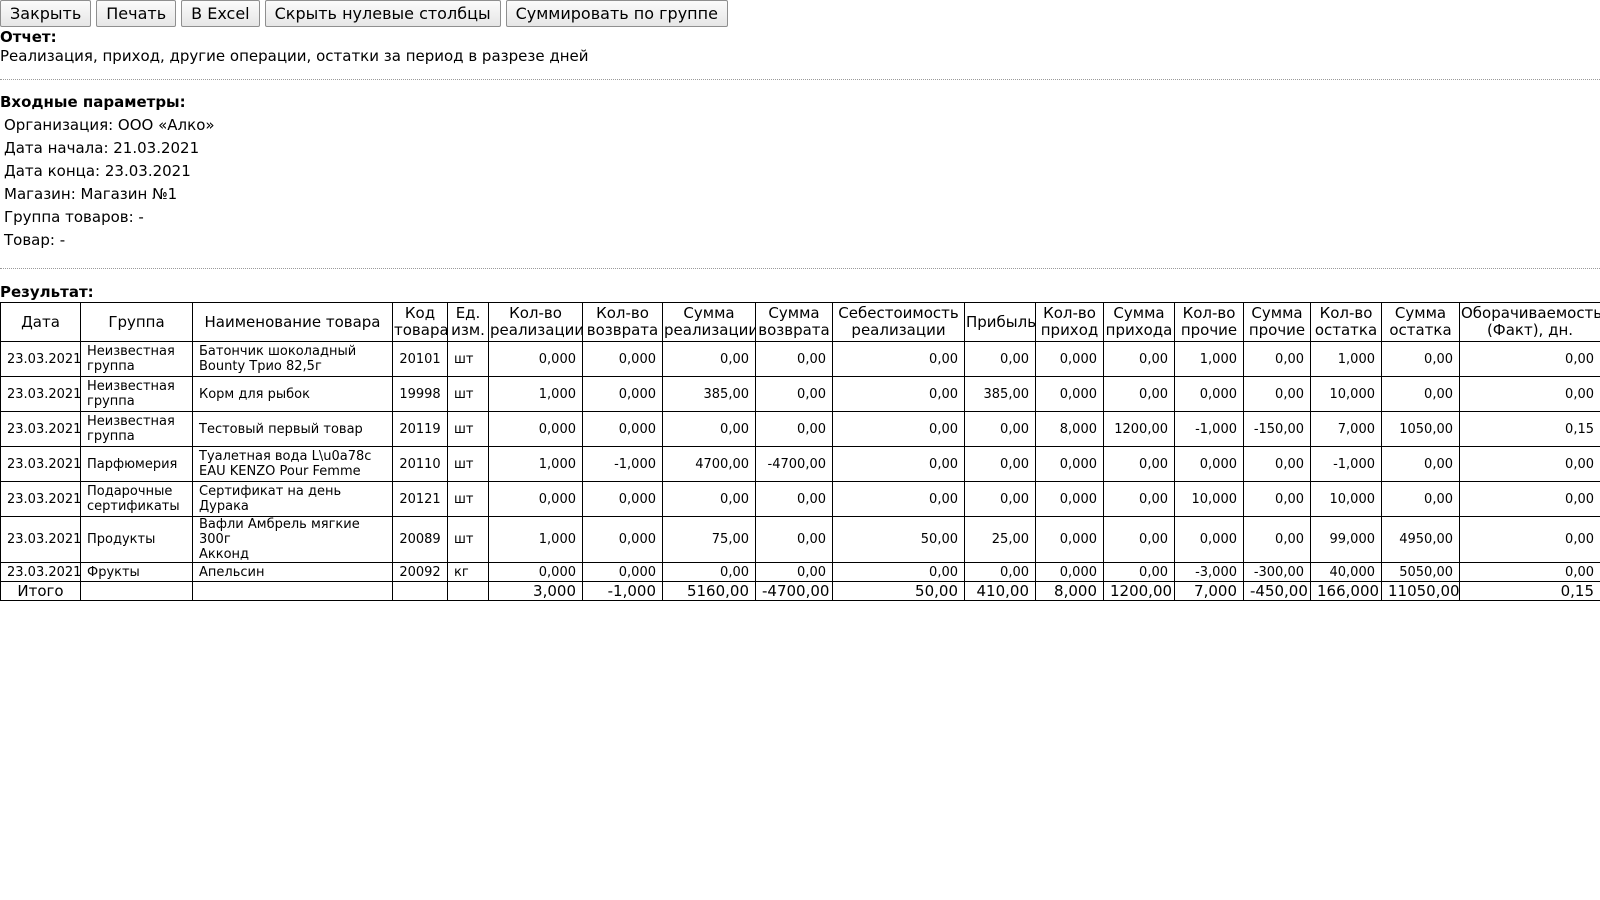 The width and height of the screenshot is (1600, 900). I want to click on column-header: Сумма остатка, so click(1420, 322).